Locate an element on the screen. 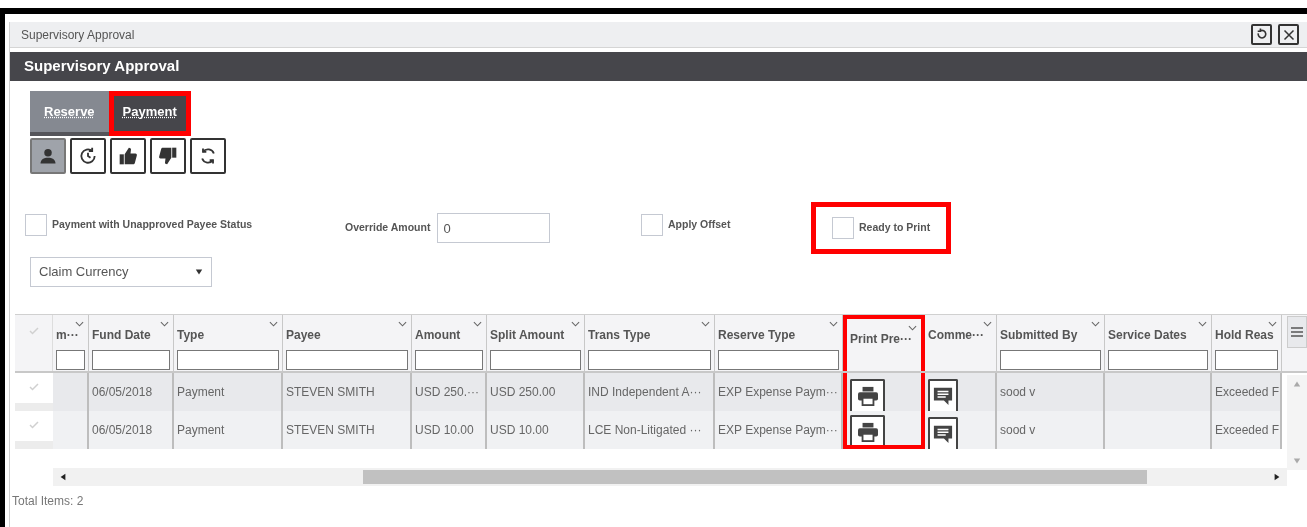 The height and width of the screenshot is (527, 1307). undo-icon is located at coordinates (1261, 34).